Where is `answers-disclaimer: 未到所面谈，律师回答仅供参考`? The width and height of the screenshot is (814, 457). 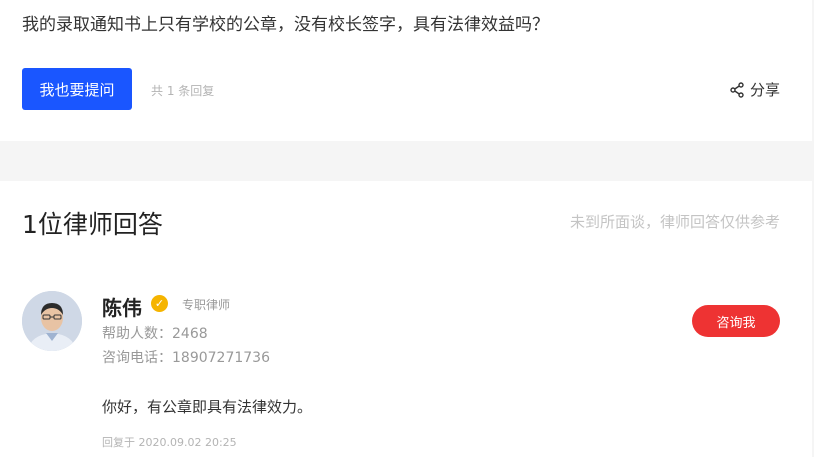
answers-disclaimer: 未到所面谈，律师回答仅供参考 is located at coordinates (674, 222).